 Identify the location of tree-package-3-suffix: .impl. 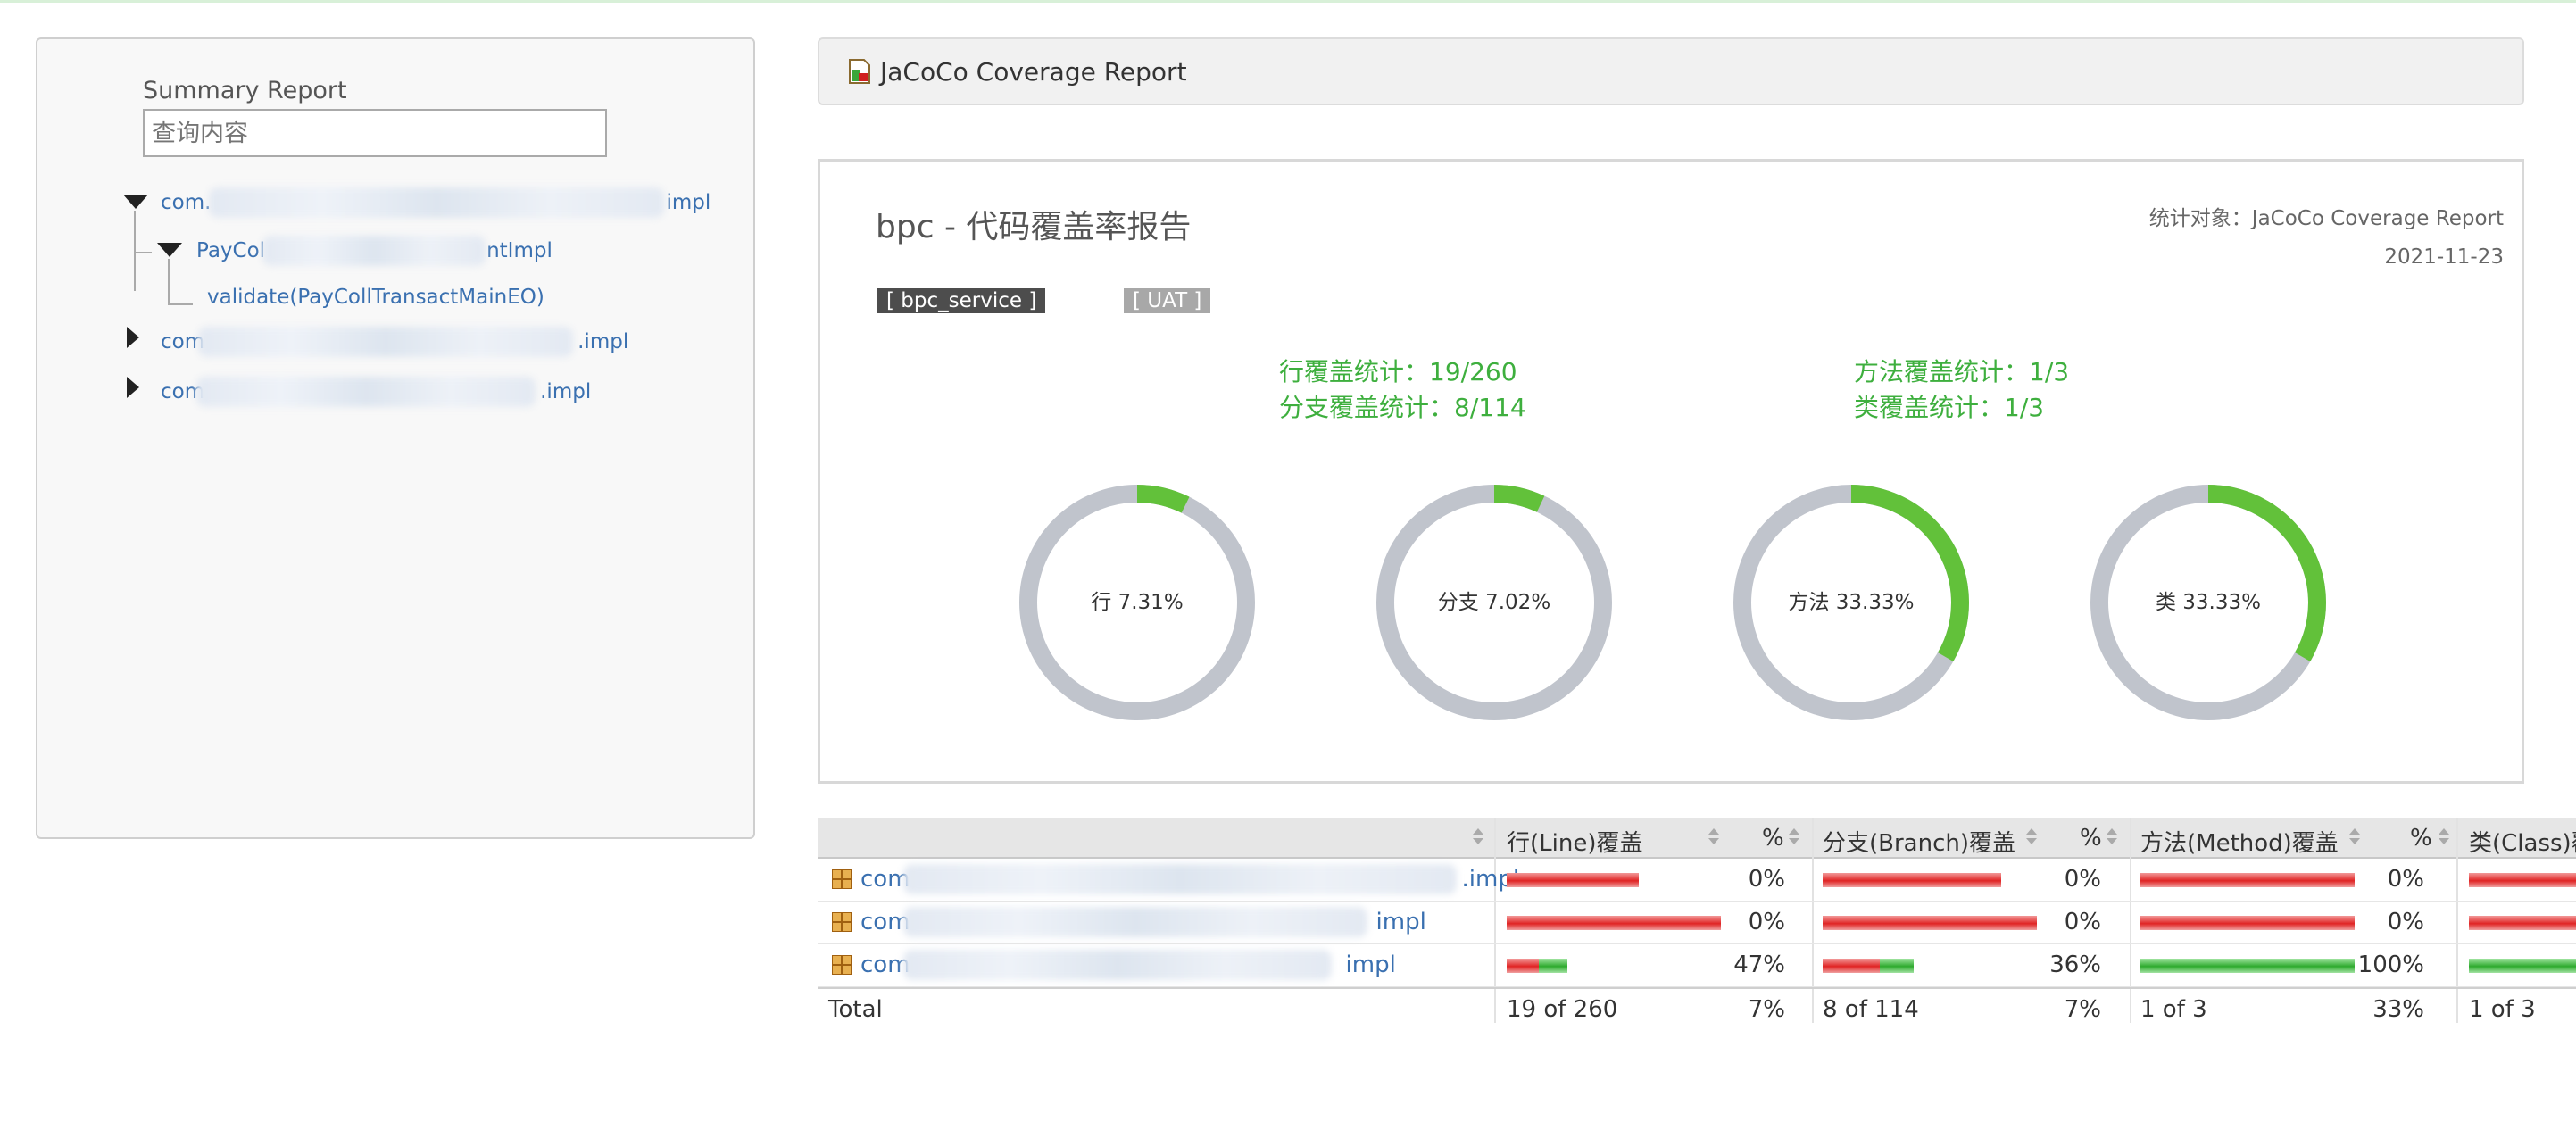
(566, 391).